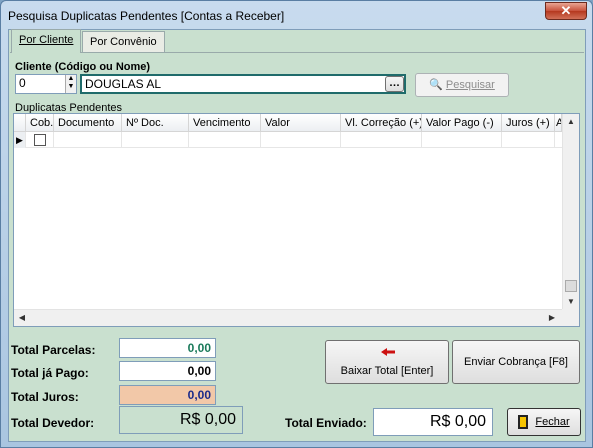  I want to click on scroll-left-icon: ◀, so click(22, 318).